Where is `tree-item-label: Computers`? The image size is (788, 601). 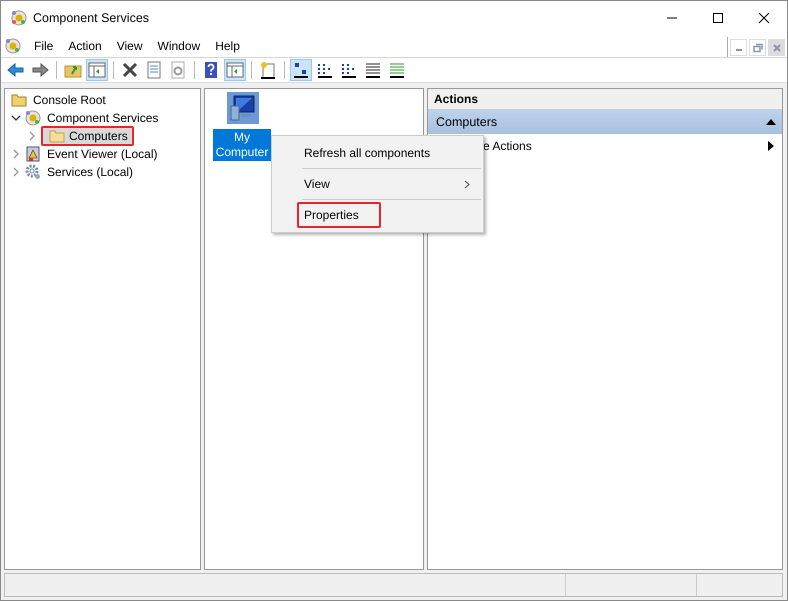 tree-item-label: Computers is located at coordinates (98, 136).